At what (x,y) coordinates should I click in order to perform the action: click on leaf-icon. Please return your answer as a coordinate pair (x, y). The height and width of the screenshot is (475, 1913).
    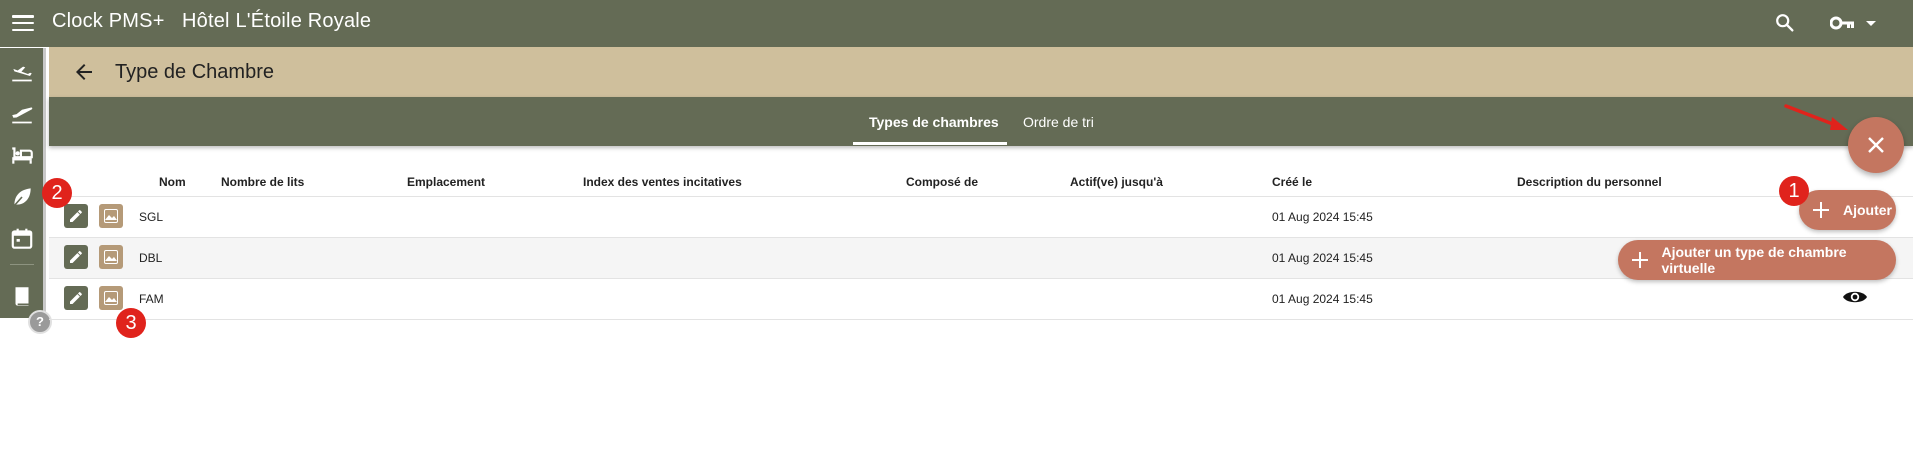
    Looking at the image, I should click on (22, 197).